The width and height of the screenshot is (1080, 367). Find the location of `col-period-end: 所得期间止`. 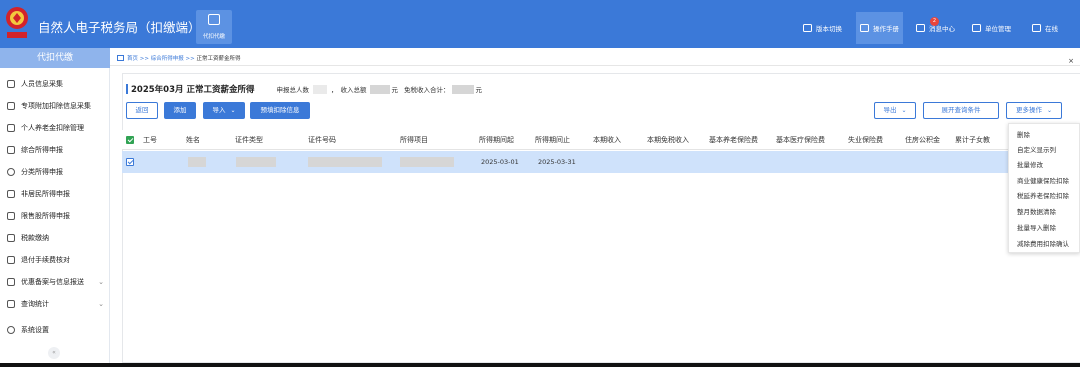

col-period-end: 所得期间止 is located at coordinates (552, 140).